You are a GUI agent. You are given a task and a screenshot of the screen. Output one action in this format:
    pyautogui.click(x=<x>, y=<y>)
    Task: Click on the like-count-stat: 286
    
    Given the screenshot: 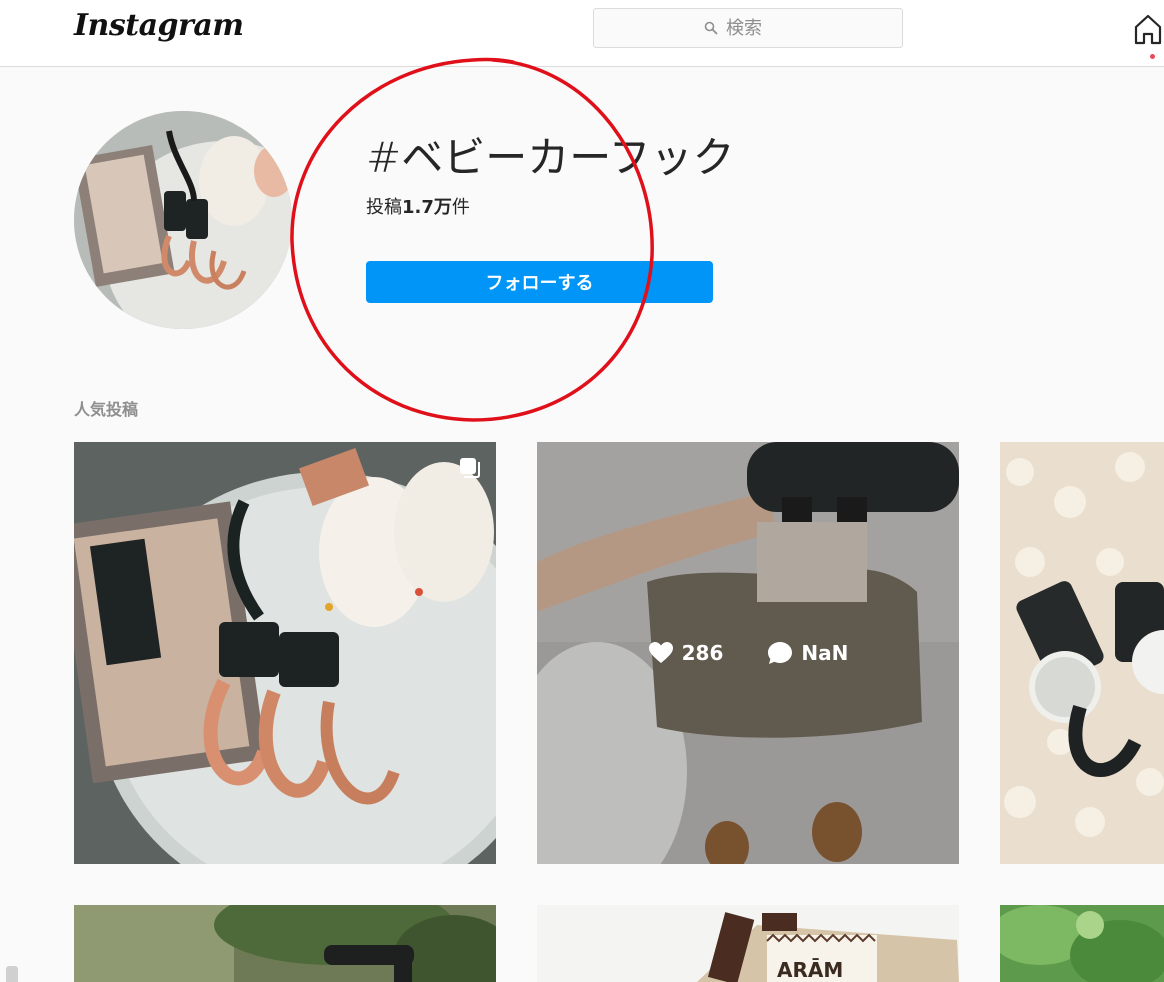 What is the action you would take?
    pyautogui.click(x=686, y=653)
    